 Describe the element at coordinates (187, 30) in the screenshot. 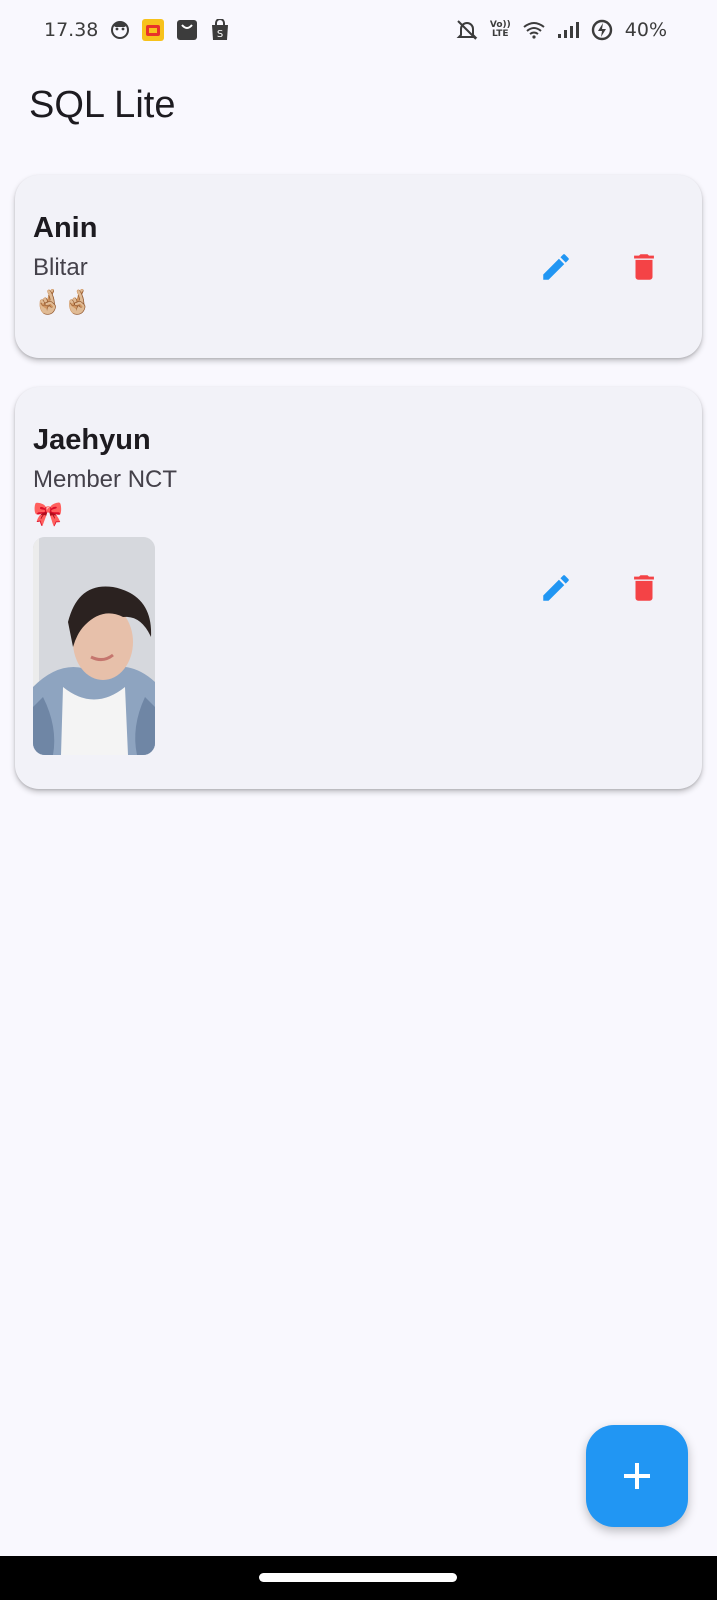

I see `shopping-bag-icon` at that location.